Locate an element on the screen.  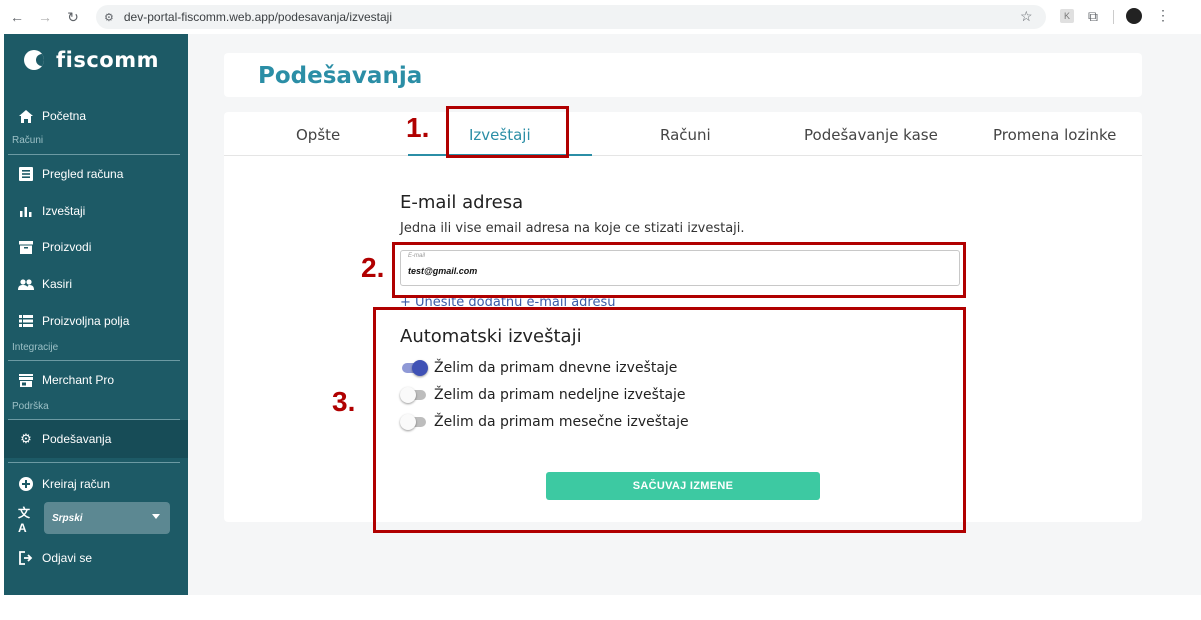
sidebar-item-merchant-pro: Merchant Pro is located at coordinates (66, 380).